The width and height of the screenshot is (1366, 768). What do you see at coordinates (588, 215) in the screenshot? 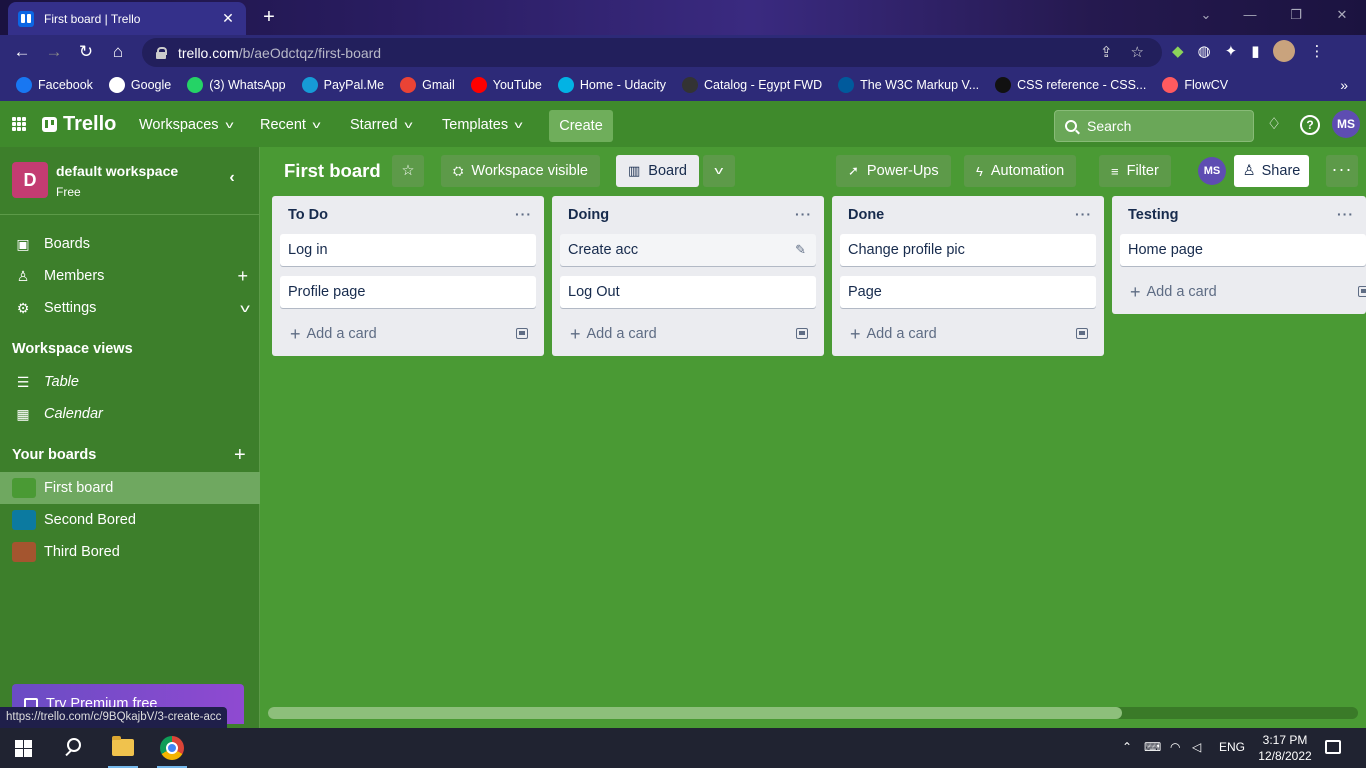
I see `list-title: Doing` at bounding box center [588, 215].